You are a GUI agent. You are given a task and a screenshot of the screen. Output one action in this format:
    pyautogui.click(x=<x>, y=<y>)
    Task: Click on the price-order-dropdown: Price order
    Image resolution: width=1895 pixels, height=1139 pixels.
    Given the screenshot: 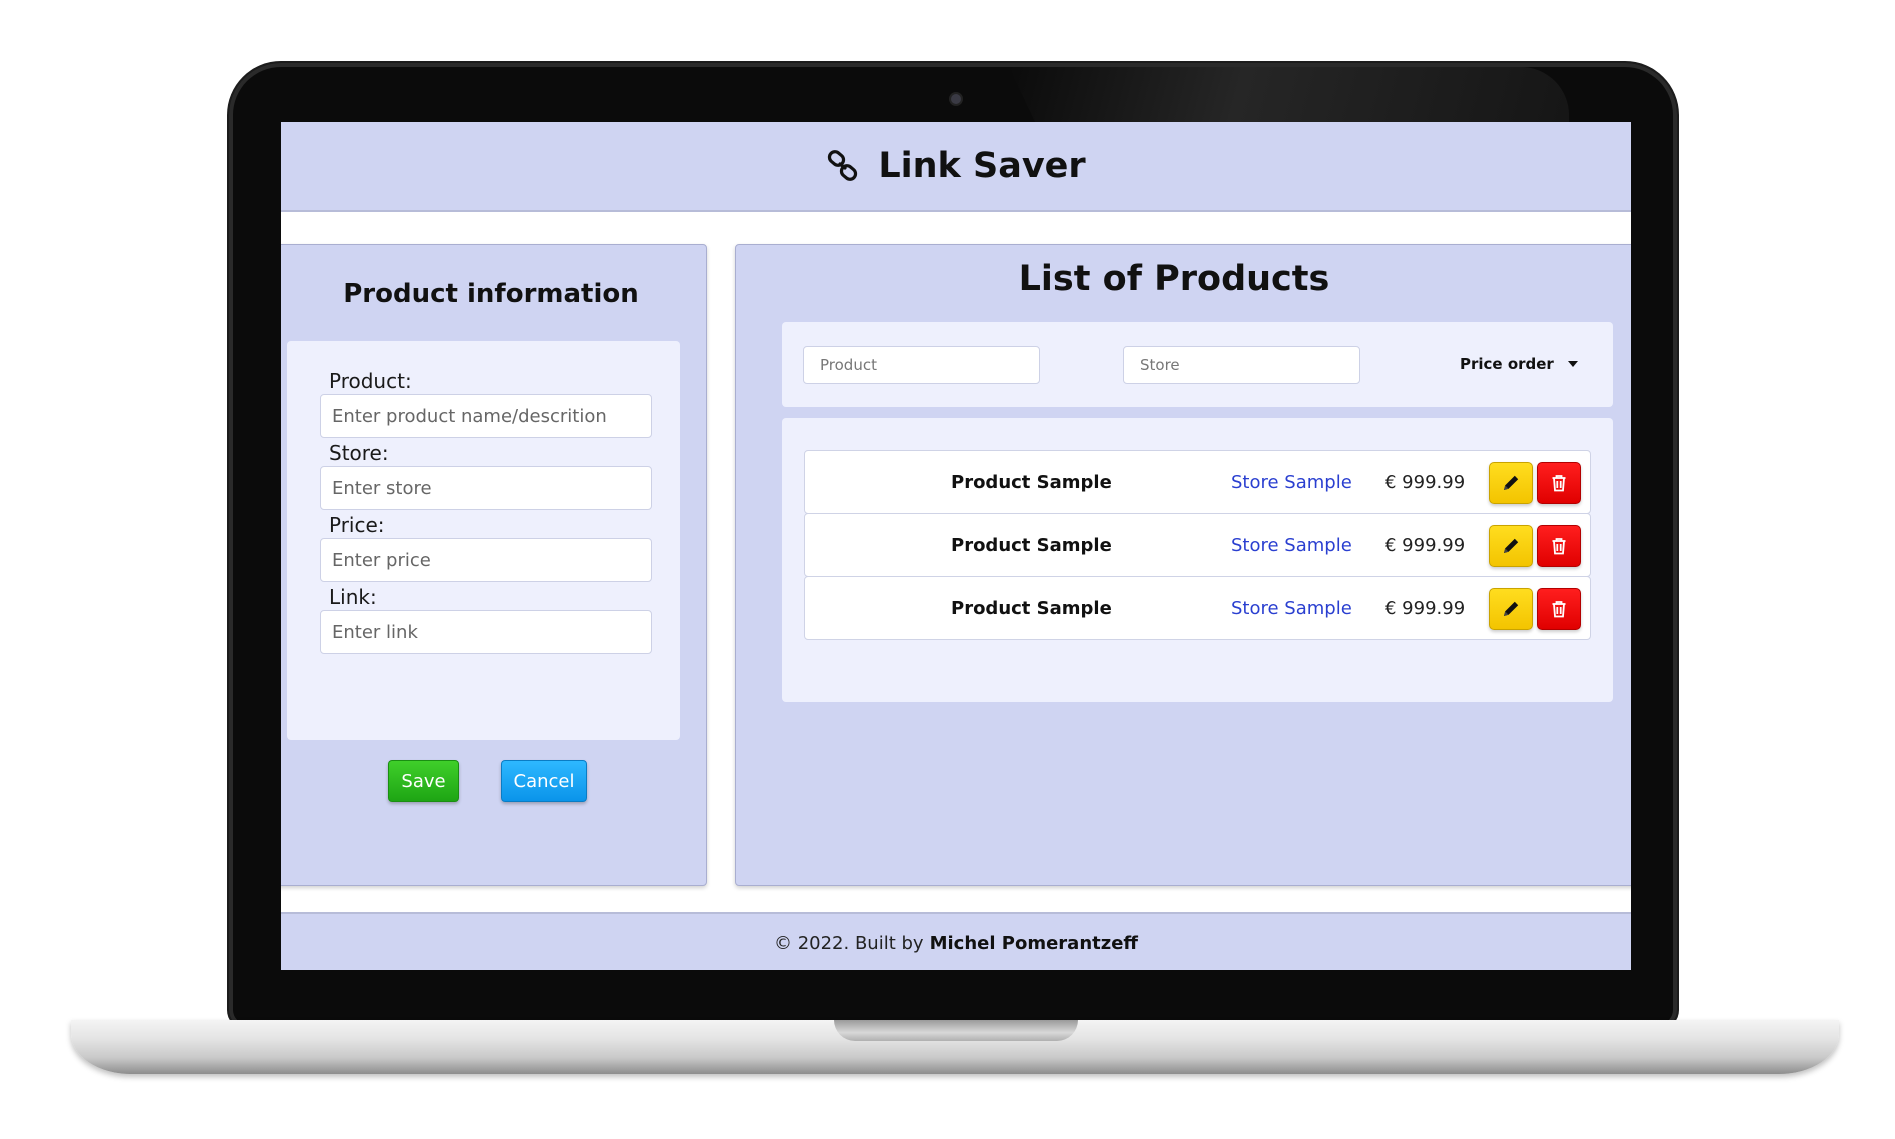 What is the action you would take?
    pyautogui.click(x=1519, y=364)
    